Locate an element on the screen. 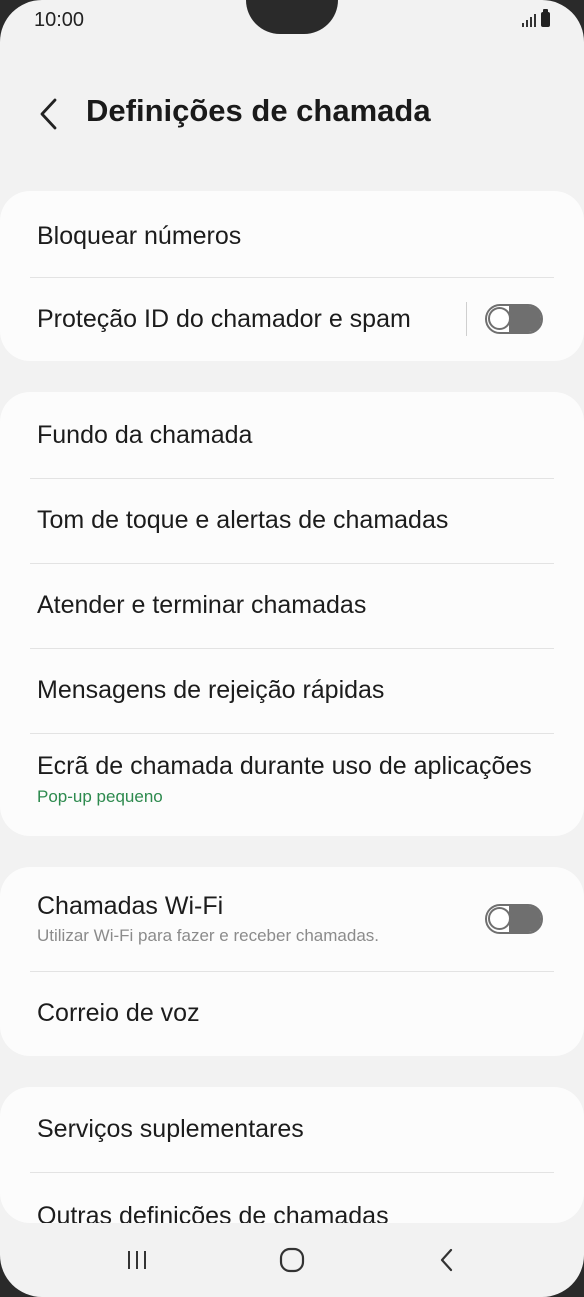 The width and height of the screenshot is (584, 1297). home-icon is located at coordinates (292, 1260).